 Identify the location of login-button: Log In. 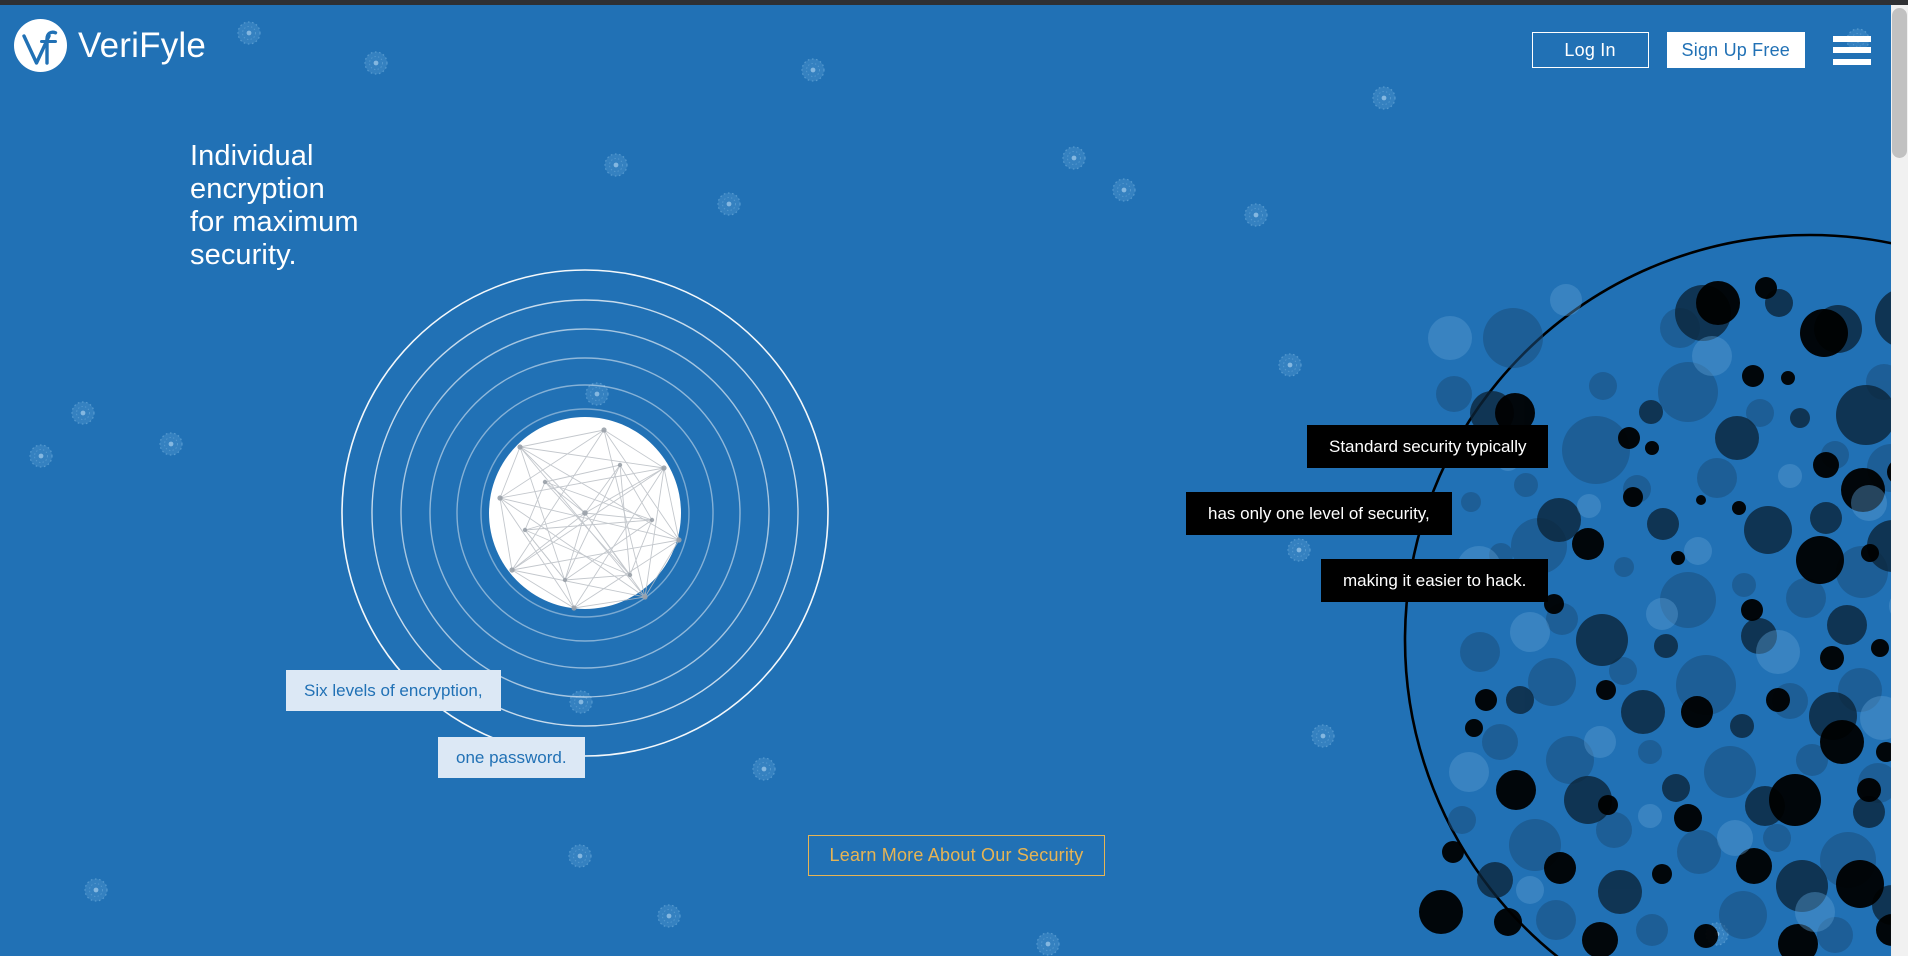
(1590, 50).